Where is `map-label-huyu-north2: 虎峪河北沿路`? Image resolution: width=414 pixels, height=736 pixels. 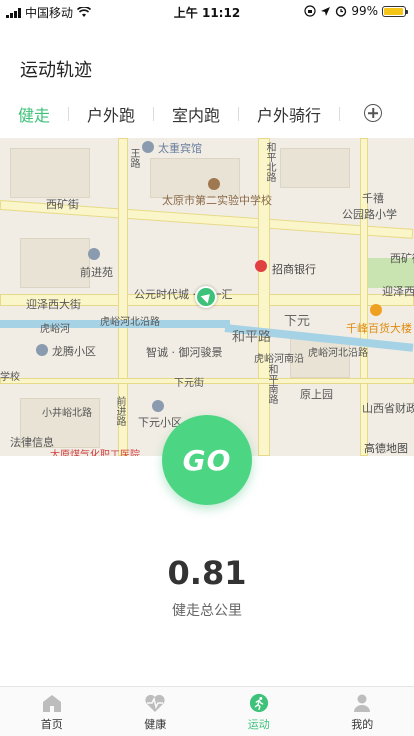 map-label-huyu-north2: 虎峪河北沿路 is located at coordinates (338, 353).